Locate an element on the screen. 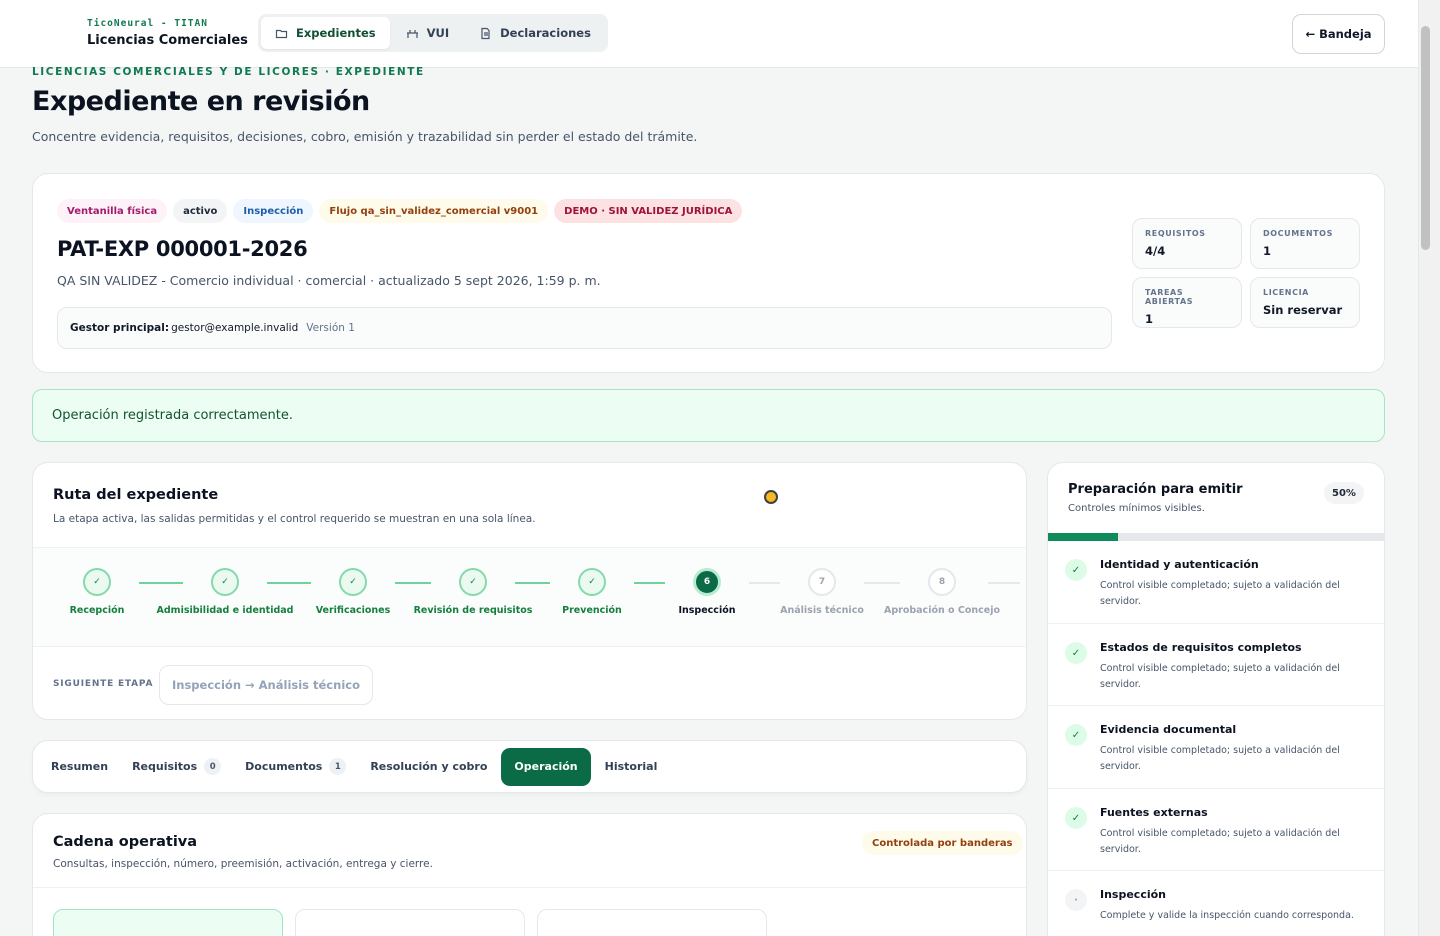 The image size is (1440, 936). next-stage-label: SIGUIENTE ETAPA is located at coordinates (103, 684).